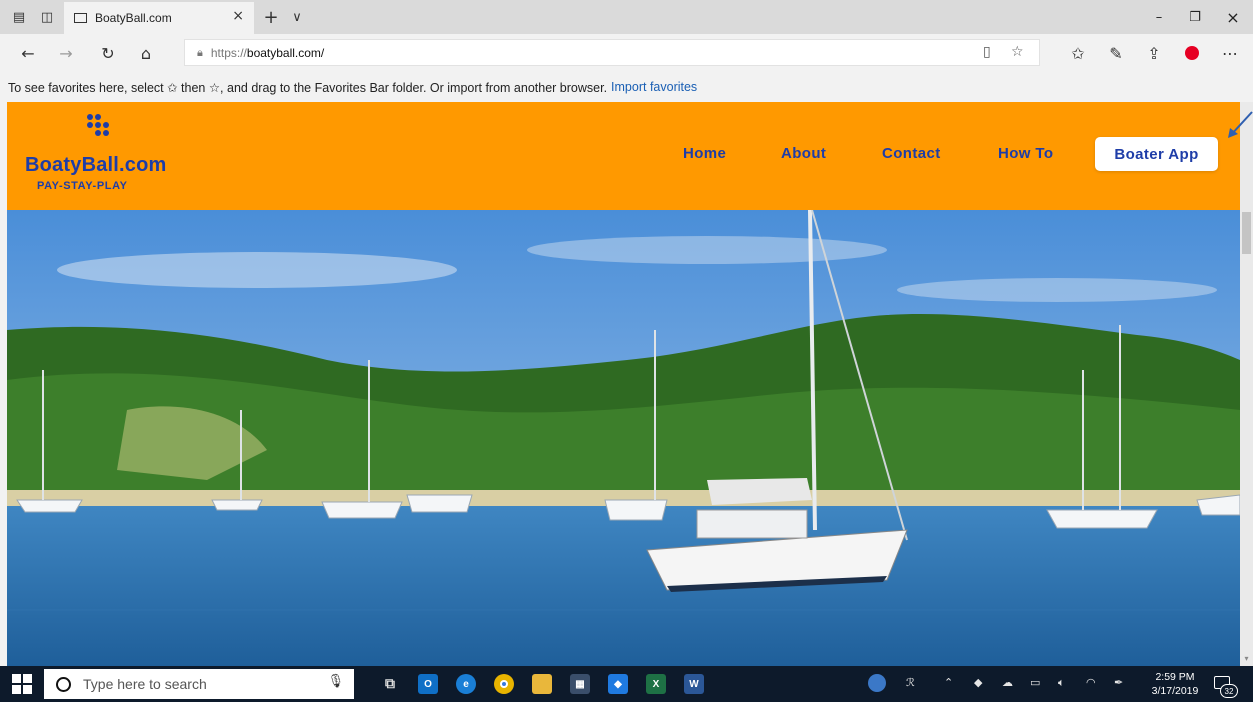 This screenshot has width=1253, height=702. What do you see at coordinates (504, 684) in the screenshot?
I see `chrome-icon` at bounding box center [504, 684].